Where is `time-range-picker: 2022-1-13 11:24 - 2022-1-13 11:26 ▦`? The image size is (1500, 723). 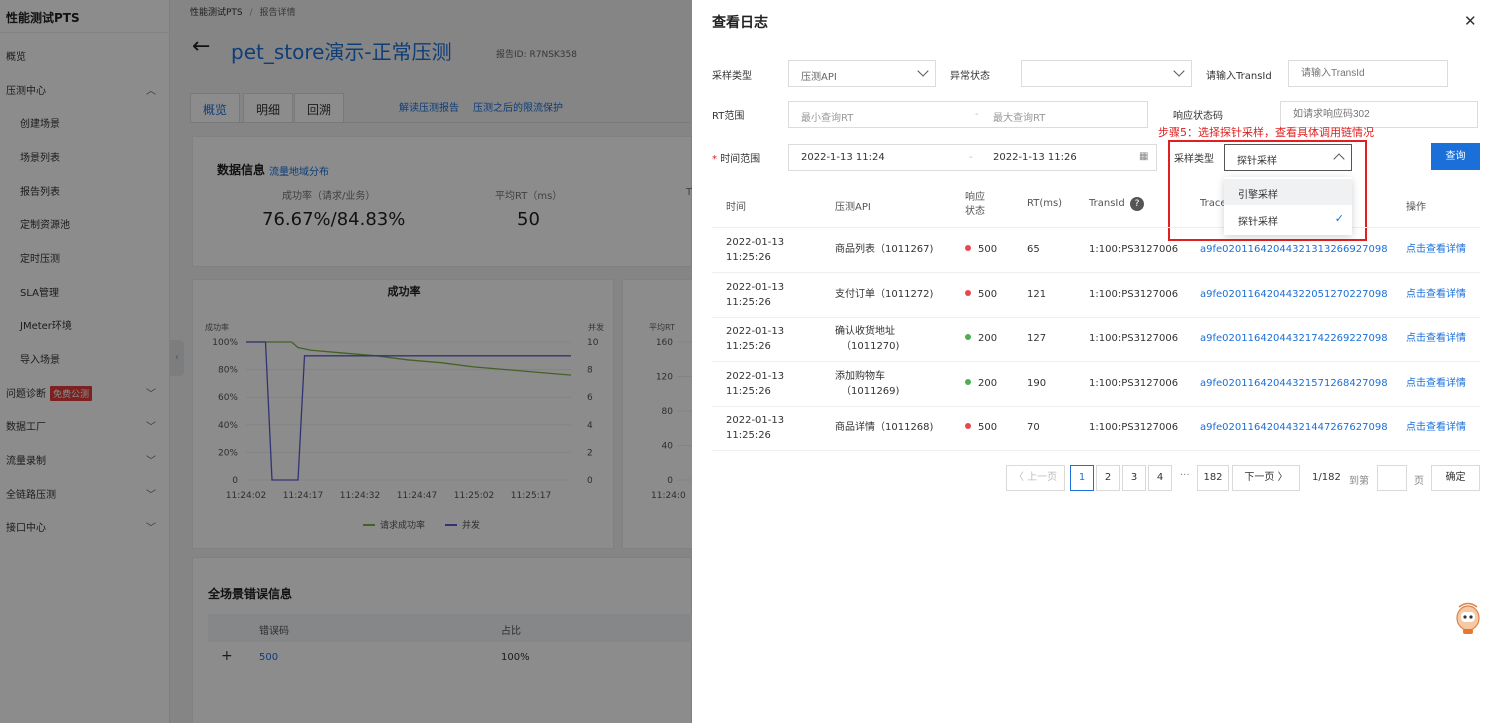 time-range-picker: 2022-1-13 11:24 - 2022-1-13 11:26 ▦ is located at coordinates (972, 157).